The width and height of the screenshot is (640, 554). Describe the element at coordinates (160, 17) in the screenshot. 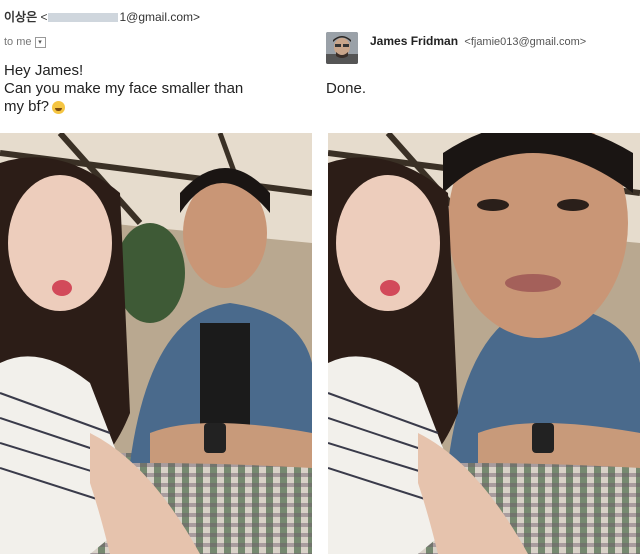

I see `sender-email-suffix: 1@gmail.com>` at that location.